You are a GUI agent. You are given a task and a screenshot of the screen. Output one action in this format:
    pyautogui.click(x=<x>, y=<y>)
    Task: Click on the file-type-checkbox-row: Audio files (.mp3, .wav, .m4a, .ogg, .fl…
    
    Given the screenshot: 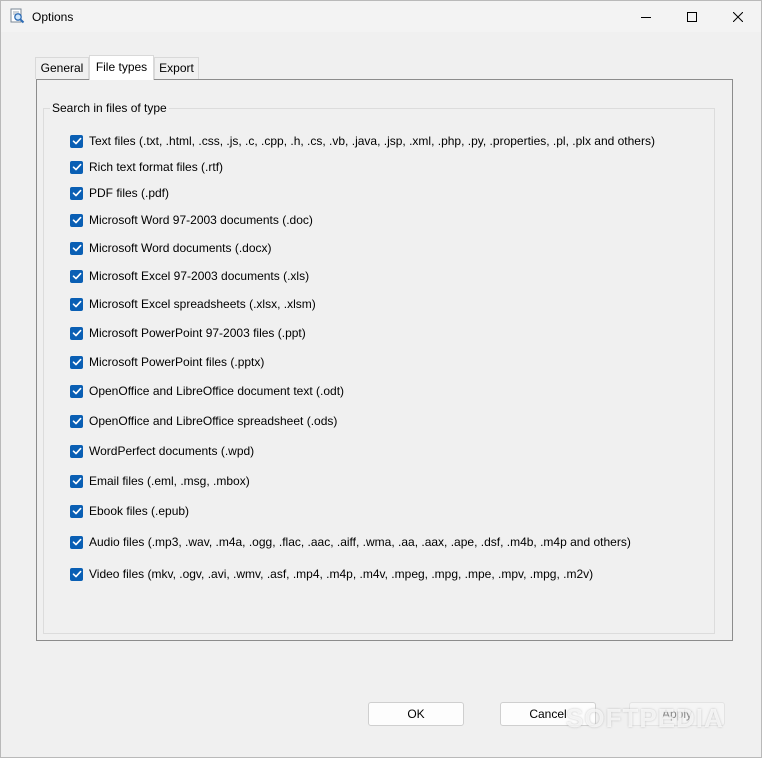 What is the action you would take?
    pyautogui.click(x=350, y=542)
    